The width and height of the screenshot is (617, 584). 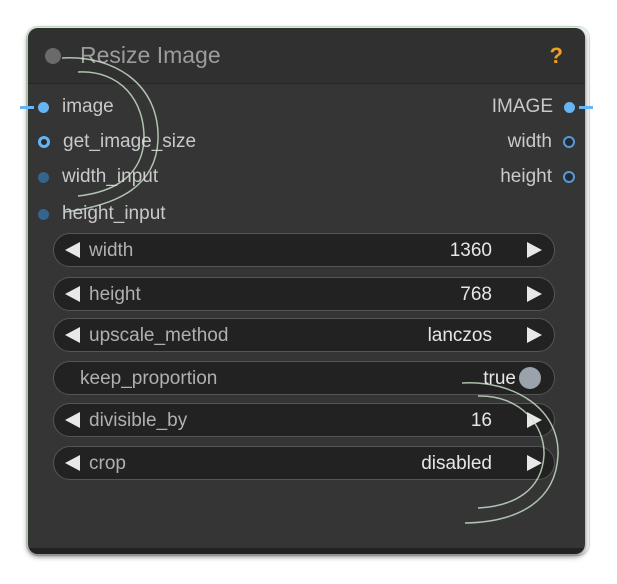 I want to click on output-link-wire, so click(x=586, y=107).